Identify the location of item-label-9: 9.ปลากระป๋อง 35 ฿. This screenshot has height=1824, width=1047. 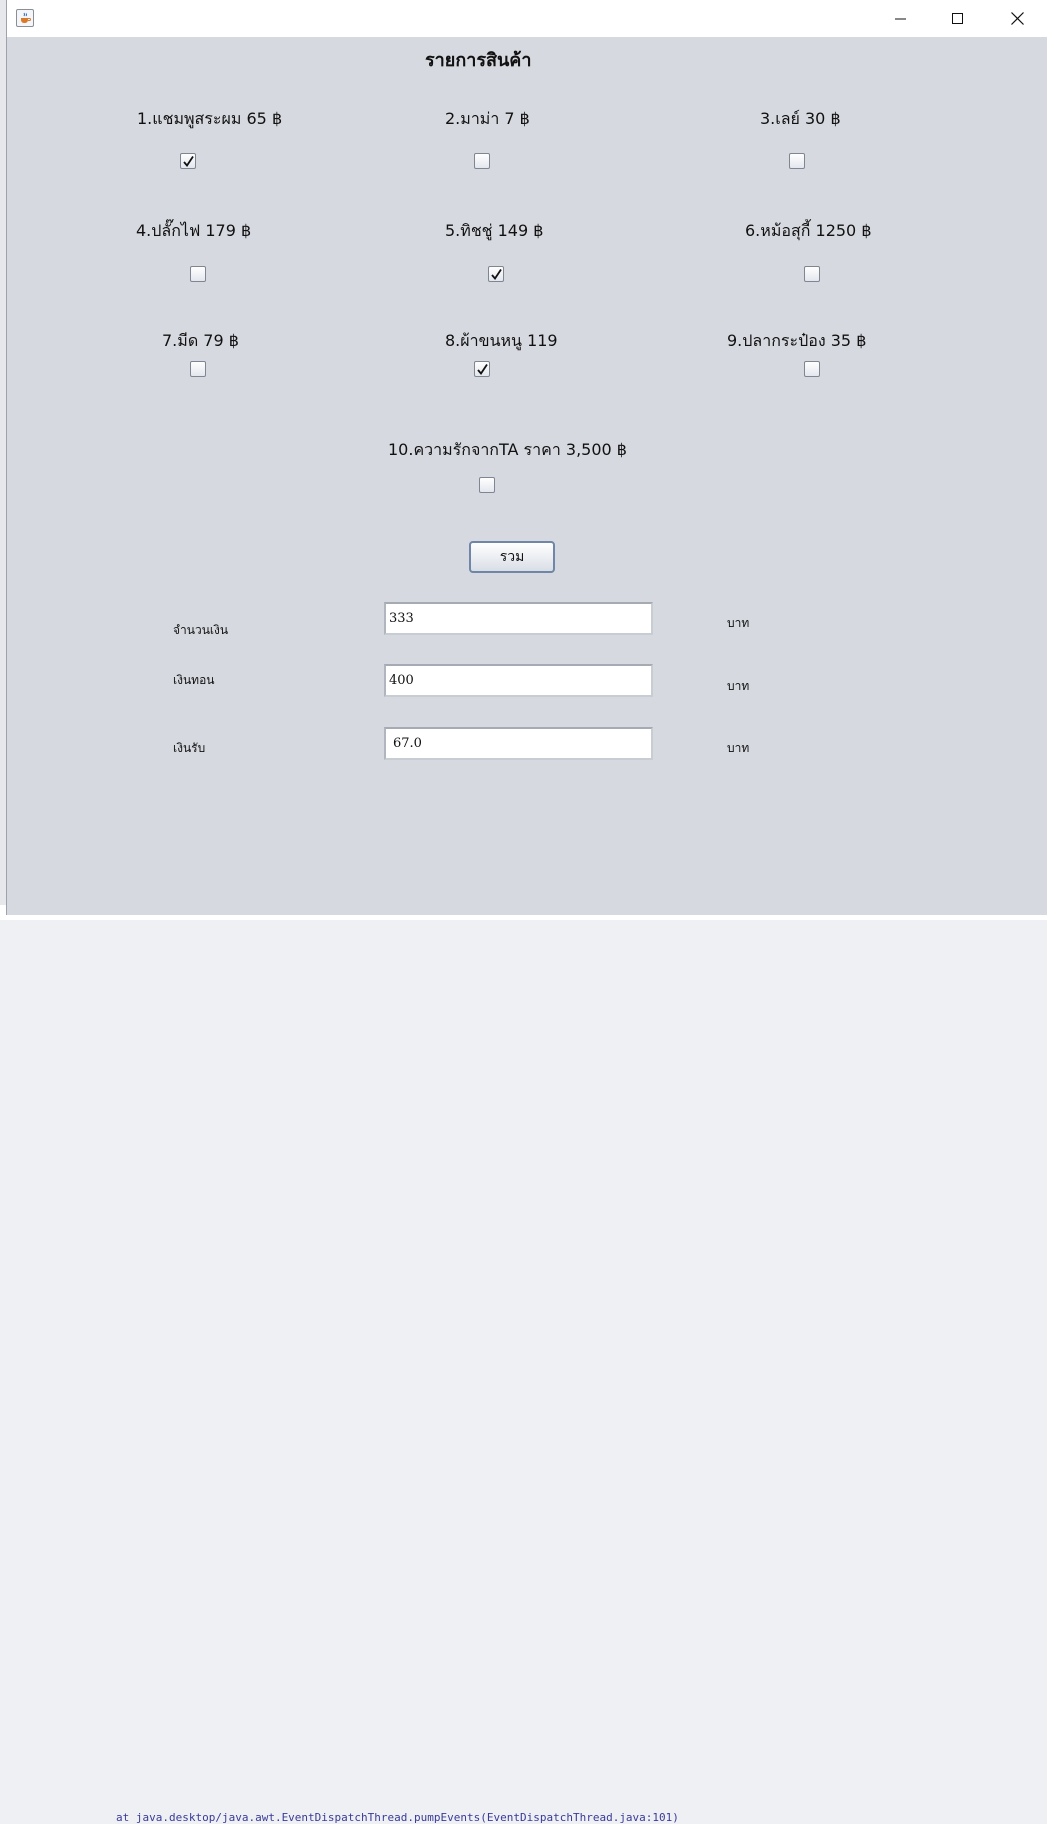
(797, 340).